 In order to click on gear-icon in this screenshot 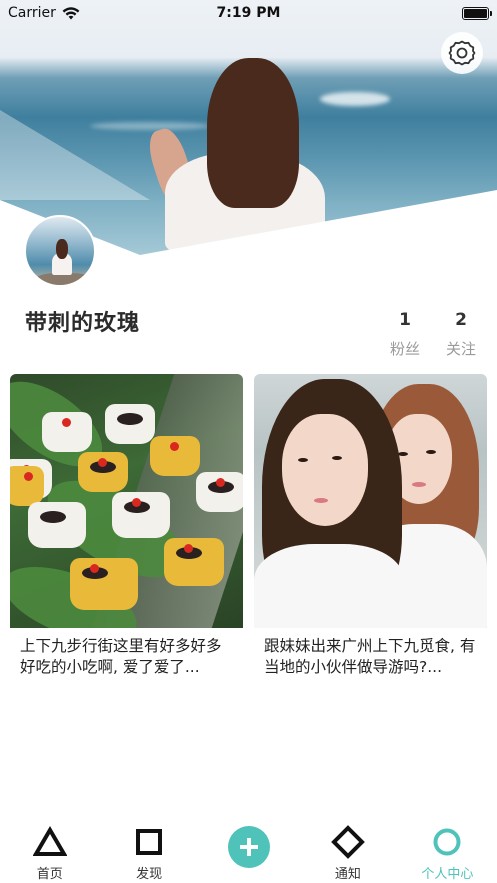, I will do `click(462, 53)`.